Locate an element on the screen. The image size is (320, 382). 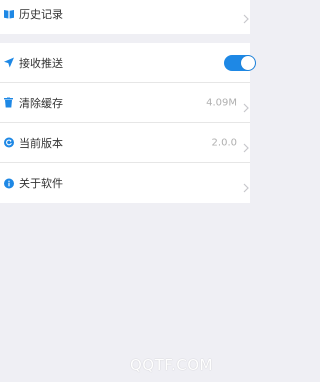
about-label: 关于软件 is located at coordinates (41, 183).